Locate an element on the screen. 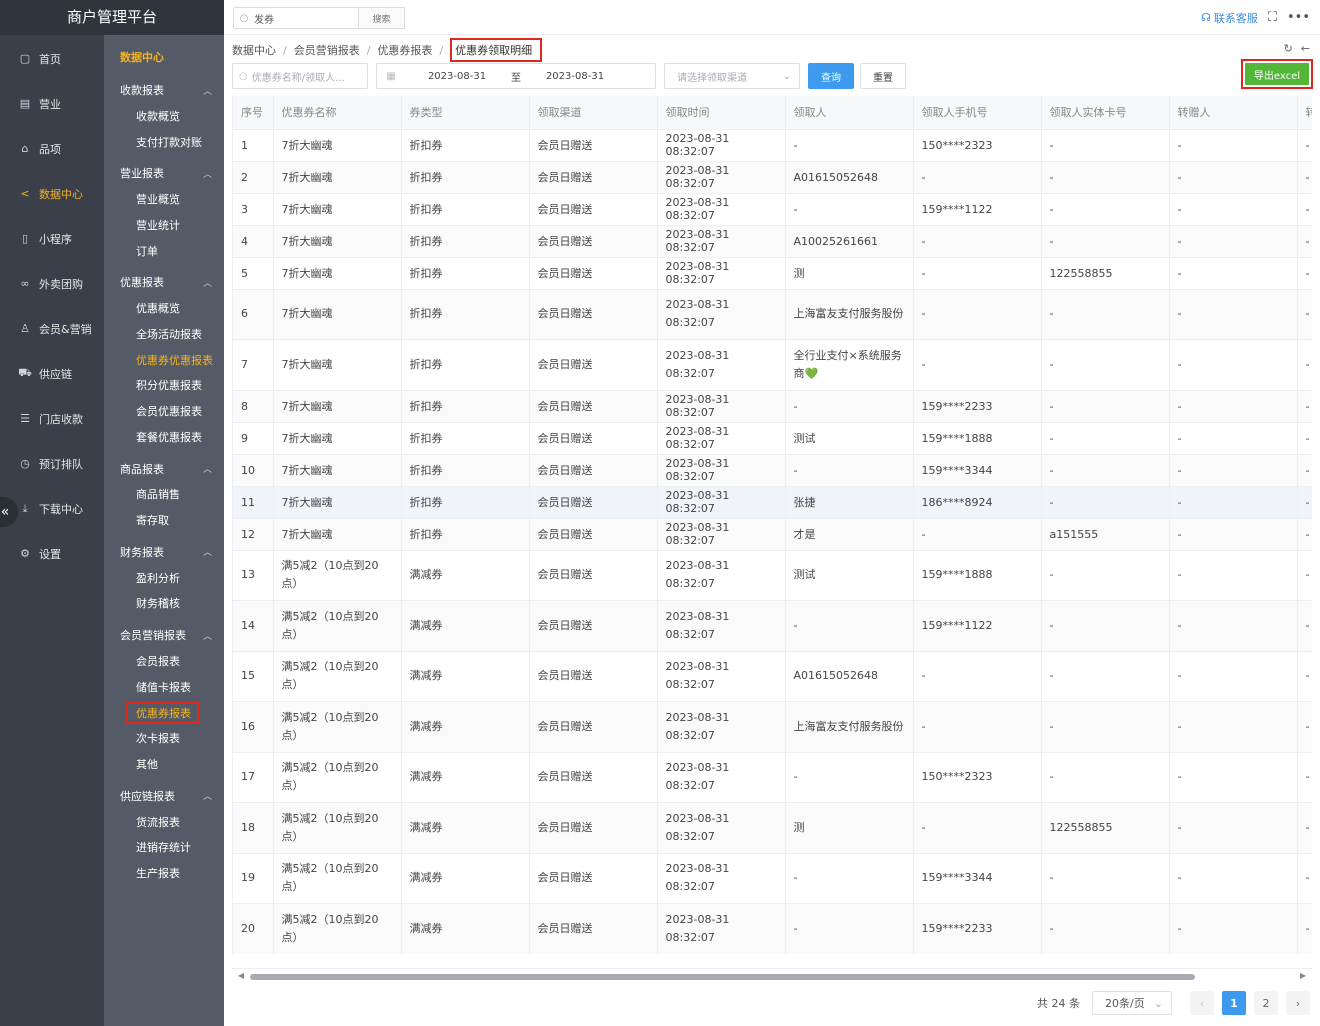 The image size is (1320, 1026). nav-item: ♙ 会员&营销 is located at coordinates (52, 328).